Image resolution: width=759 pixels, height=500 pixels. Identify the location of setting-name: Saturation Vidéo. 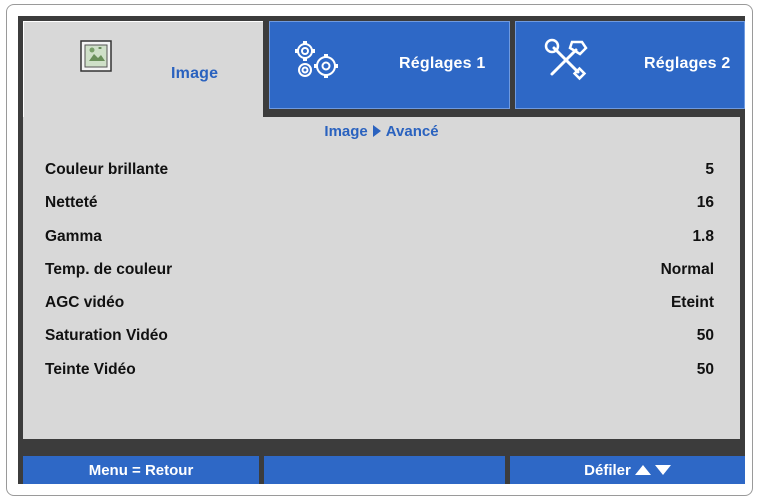
(106, 336).